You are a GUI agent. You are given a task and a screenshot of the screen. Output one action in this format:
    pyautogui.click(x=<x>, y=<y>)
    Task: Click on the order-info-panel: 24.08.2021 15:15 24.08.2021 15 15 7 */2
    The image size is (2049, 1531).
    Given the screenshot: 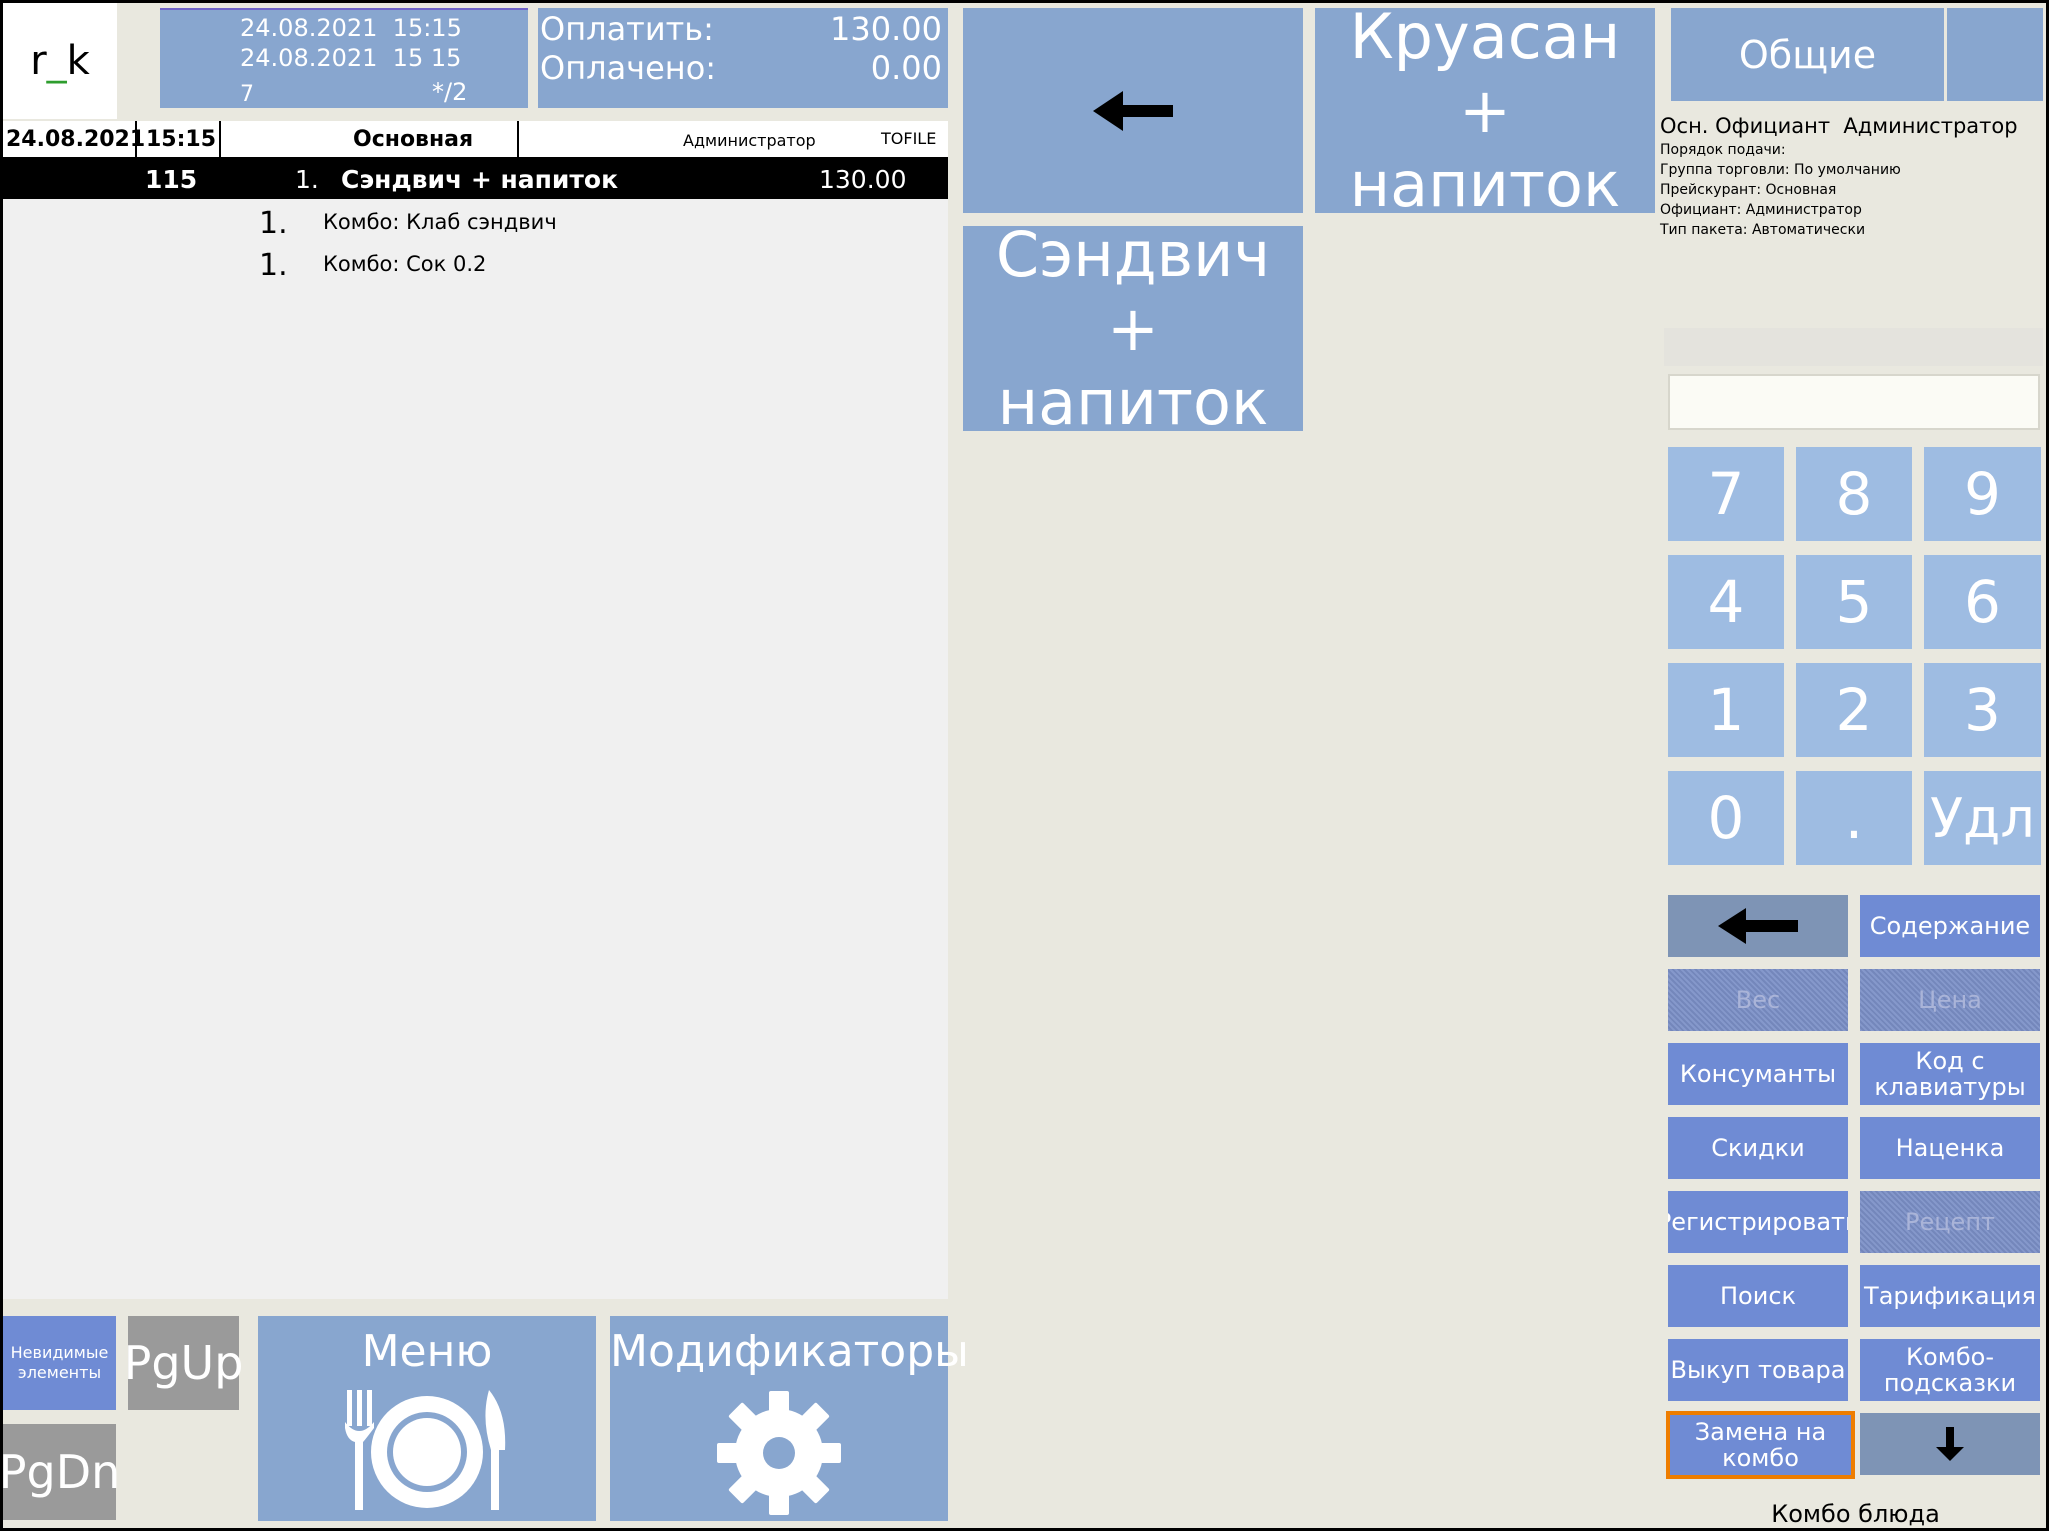 What is the action you would take?
    pyautogui.click(x=344, y=58)
    